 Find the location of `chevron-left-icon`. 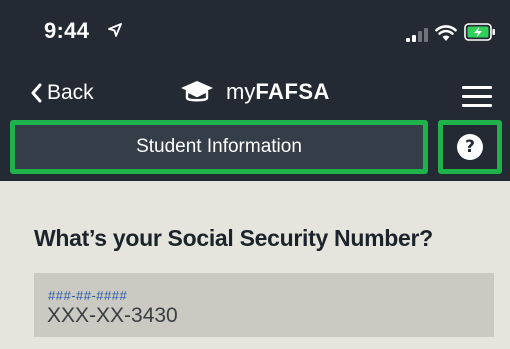

chevron-left-icon is located at coordinates (36, 93).